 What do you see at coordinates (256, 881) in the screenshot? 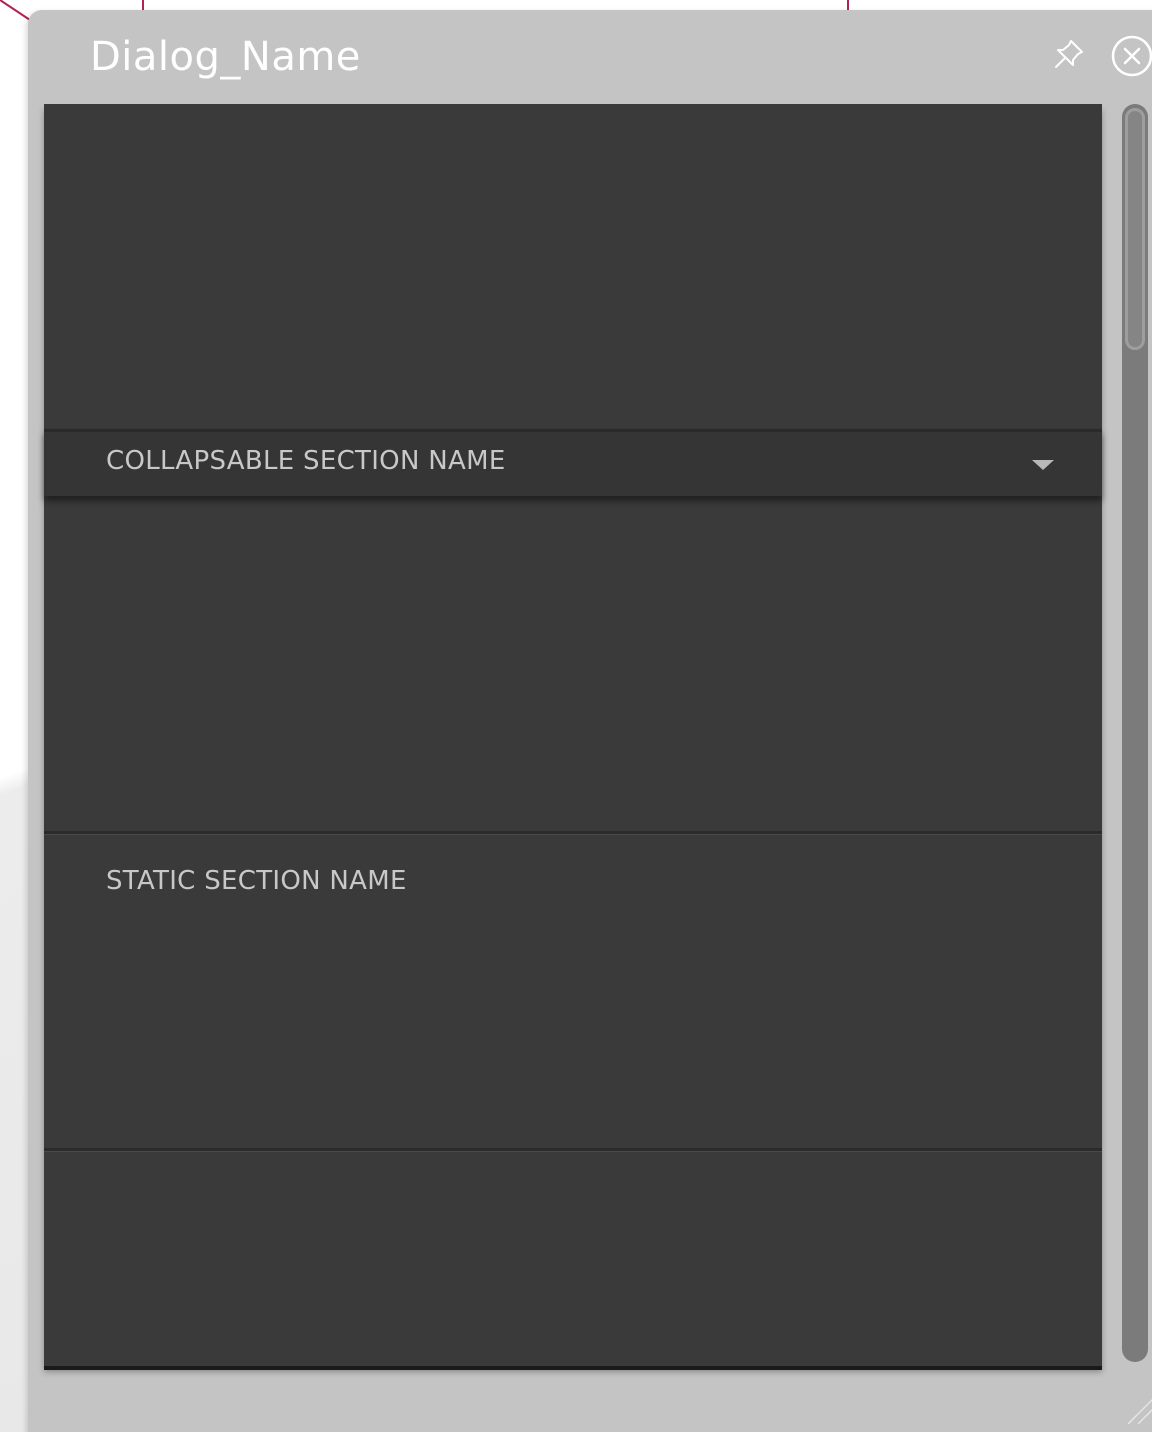
I see `static-section-label: STATIC SECTION NAME` at bounding box center [256, 881].